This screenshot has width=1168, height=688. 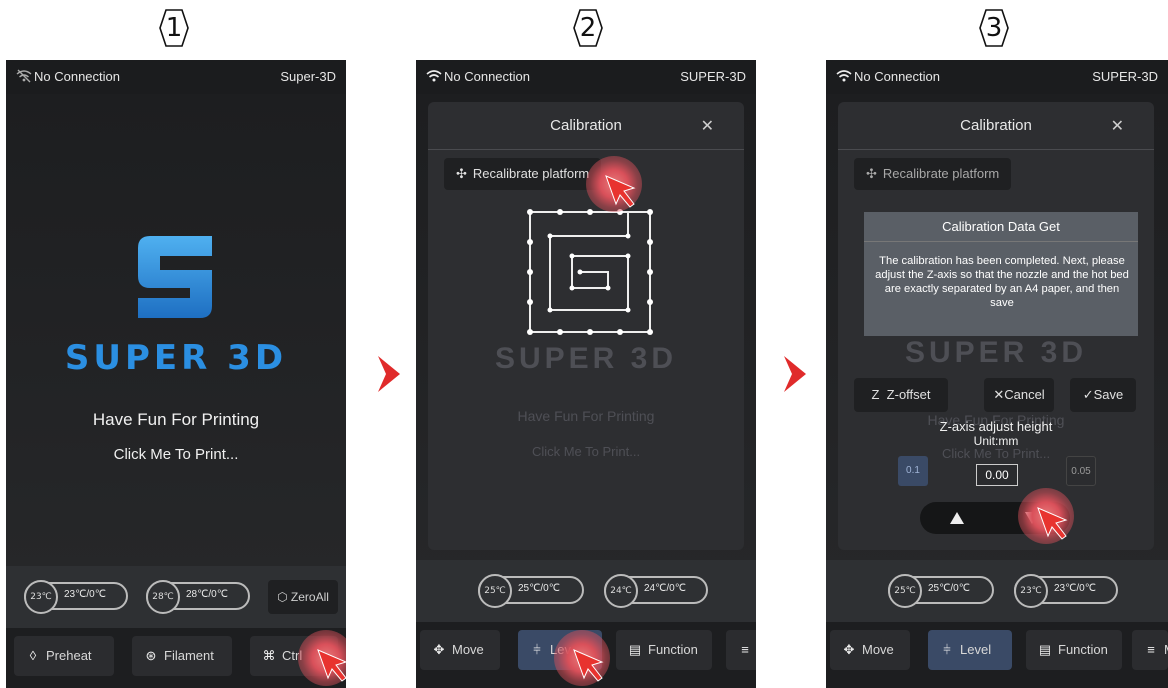 I want to click on bed-temp: 28℃ 28℃/0℃, so click(x=198, y=597).